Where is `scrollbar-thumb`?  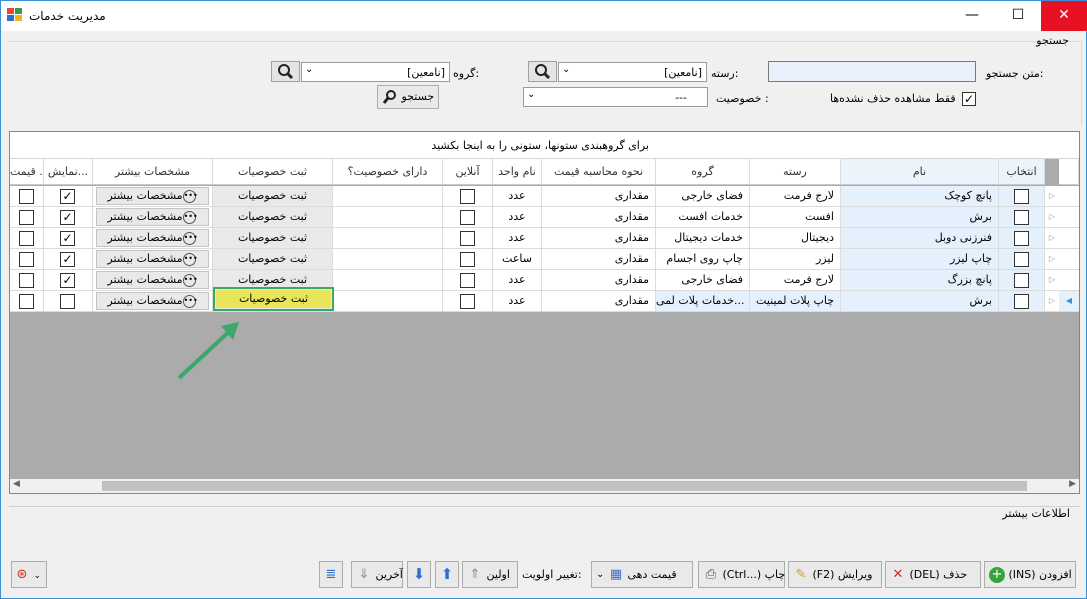 scrollbar-thumb is located at coordinates (564, 486).